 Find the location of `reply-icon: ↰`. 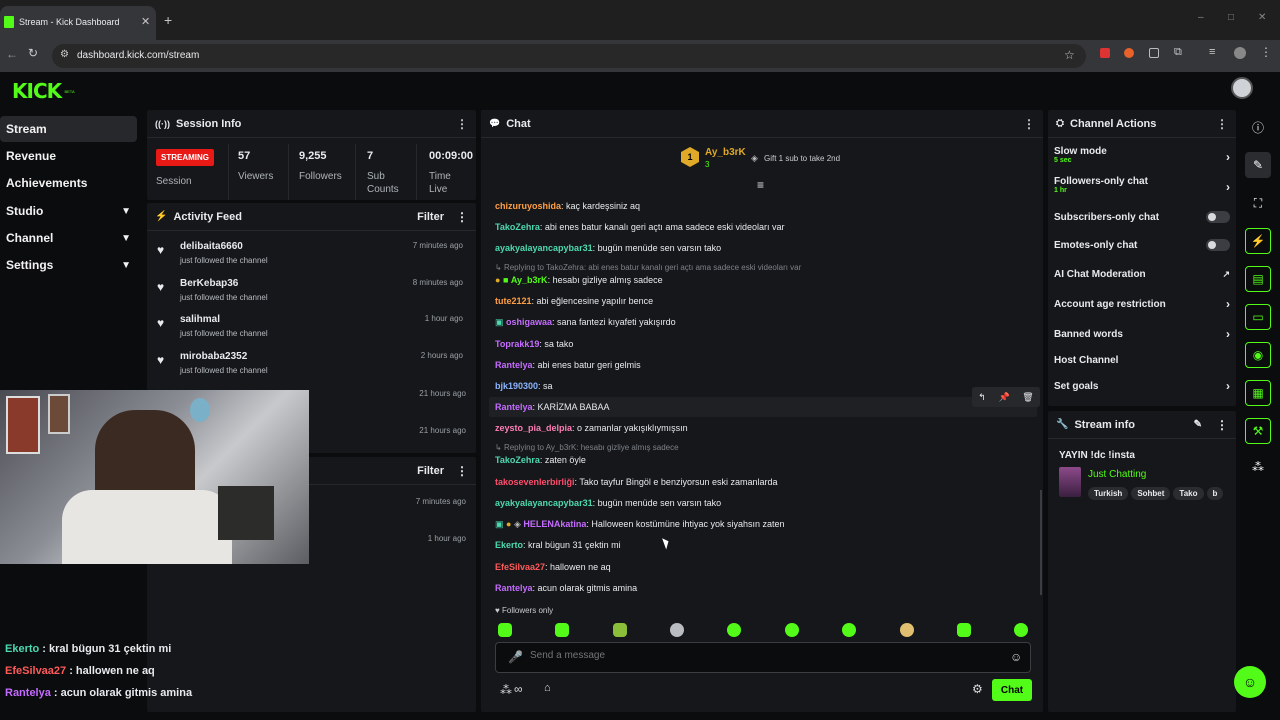

reply-icon: ↰ is located at coordinates (982, 397).